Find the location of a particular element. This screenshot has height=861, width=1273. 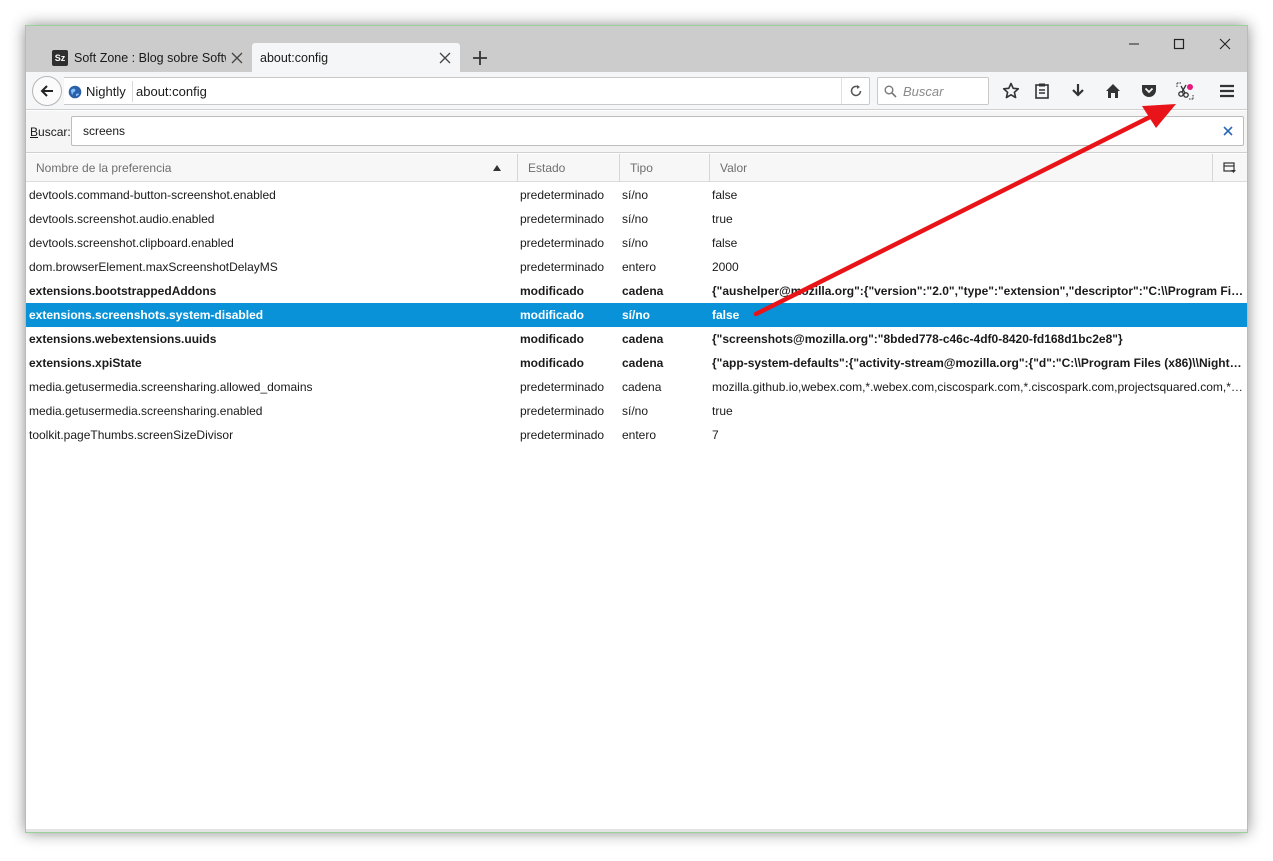

screenshots-button is located at coordinates (1185, 91).